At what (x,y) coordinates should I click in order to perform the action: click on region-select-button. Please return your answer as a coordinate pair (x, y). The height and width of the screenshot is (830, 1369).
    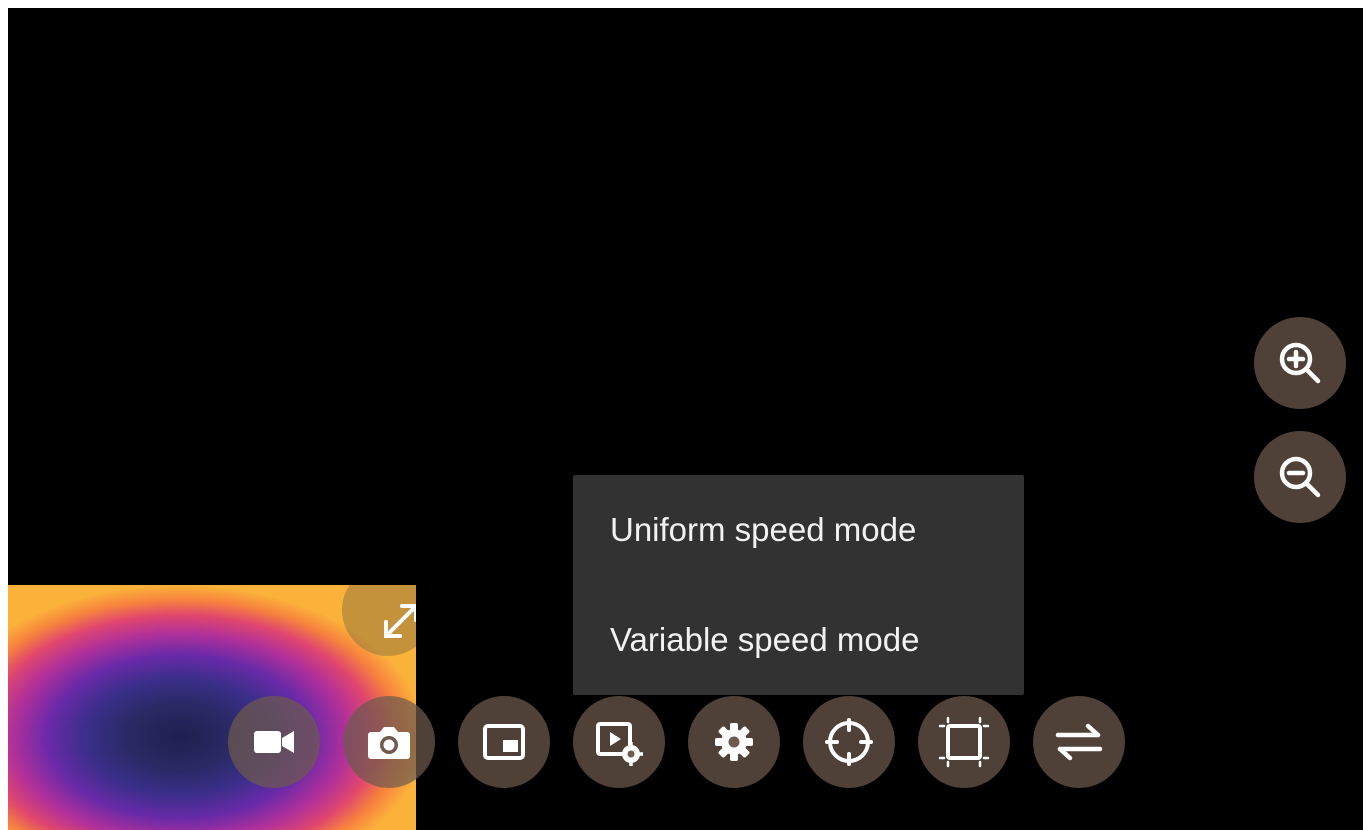
    Looking at the image, I should click on (964, 742).